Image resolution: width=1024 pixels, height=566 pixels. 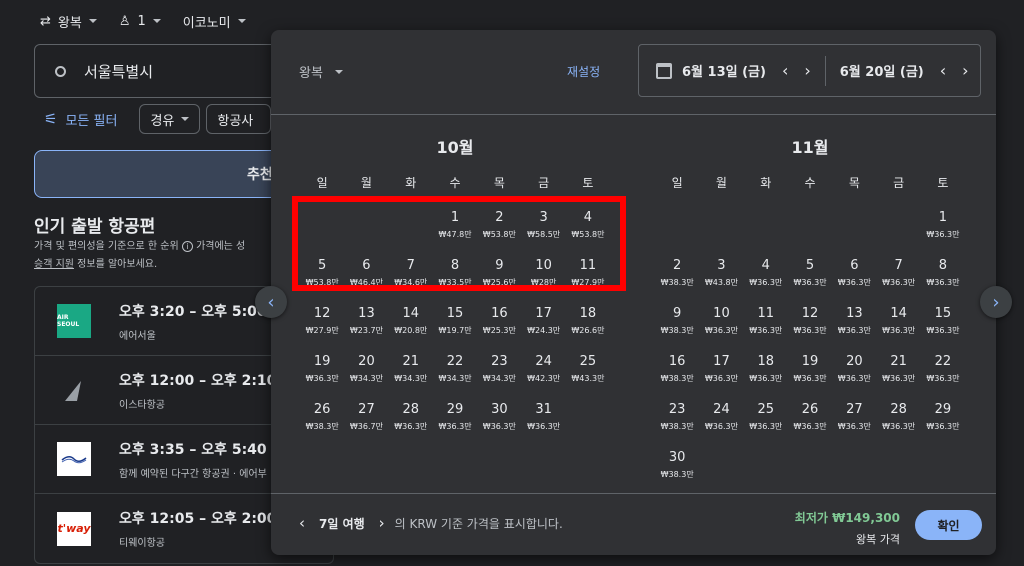 What do you see at coordinates (677, 426) in the screenshot?
I see `day-price: ₩38.3만` at bounding box center [677, 426].